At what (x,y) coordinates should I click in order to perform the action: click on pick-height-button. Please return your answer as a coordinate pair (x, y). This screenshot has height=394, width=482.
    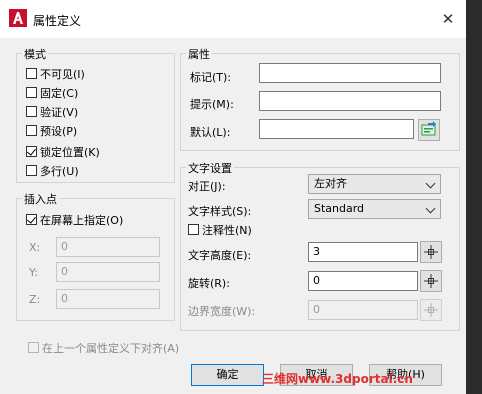
    Looking at the image, I should click on (431, 252).